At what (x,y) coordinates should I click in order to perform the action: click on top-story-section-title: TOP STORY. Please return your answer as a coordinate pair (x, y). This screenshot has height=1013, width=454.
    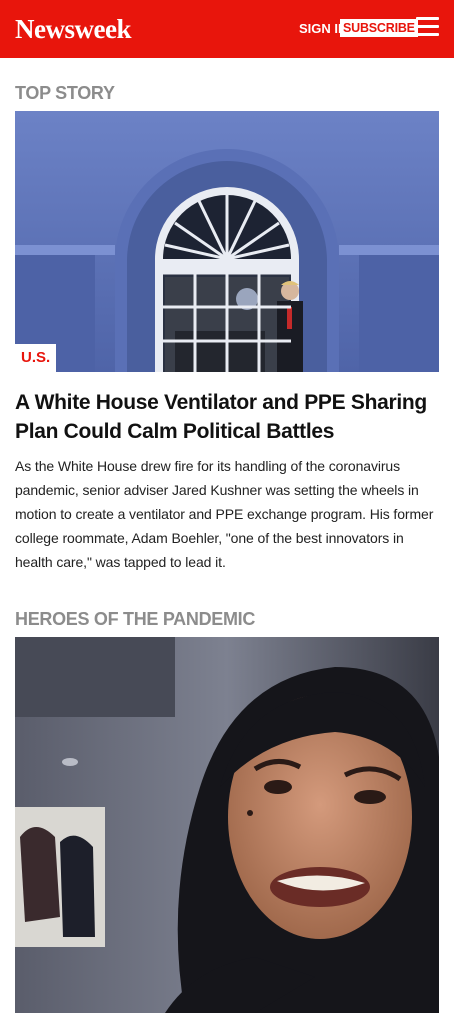
    Looking at the image, I should click on (65, 93).